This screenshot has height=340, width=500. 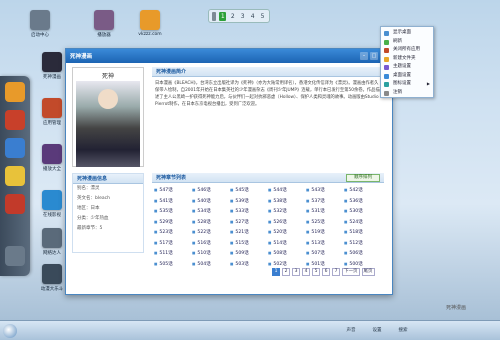 What do you see at coordinates (93, 198) in the screenshot?
I see `info-english: 英文名：bleach` at bounding box center [93, 198].